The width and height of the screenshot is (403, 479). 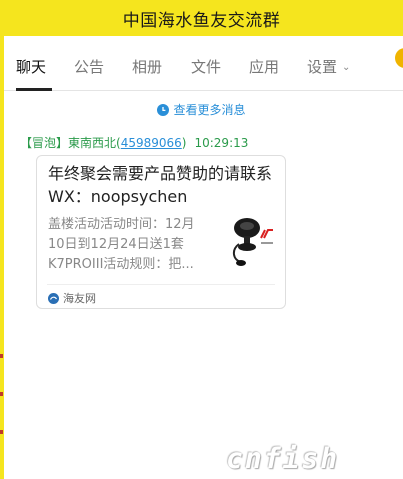 I want to click on card-title: 年终聚会需要产品赞助的请联系WX：noopsychen, so click(x=160, y=185).